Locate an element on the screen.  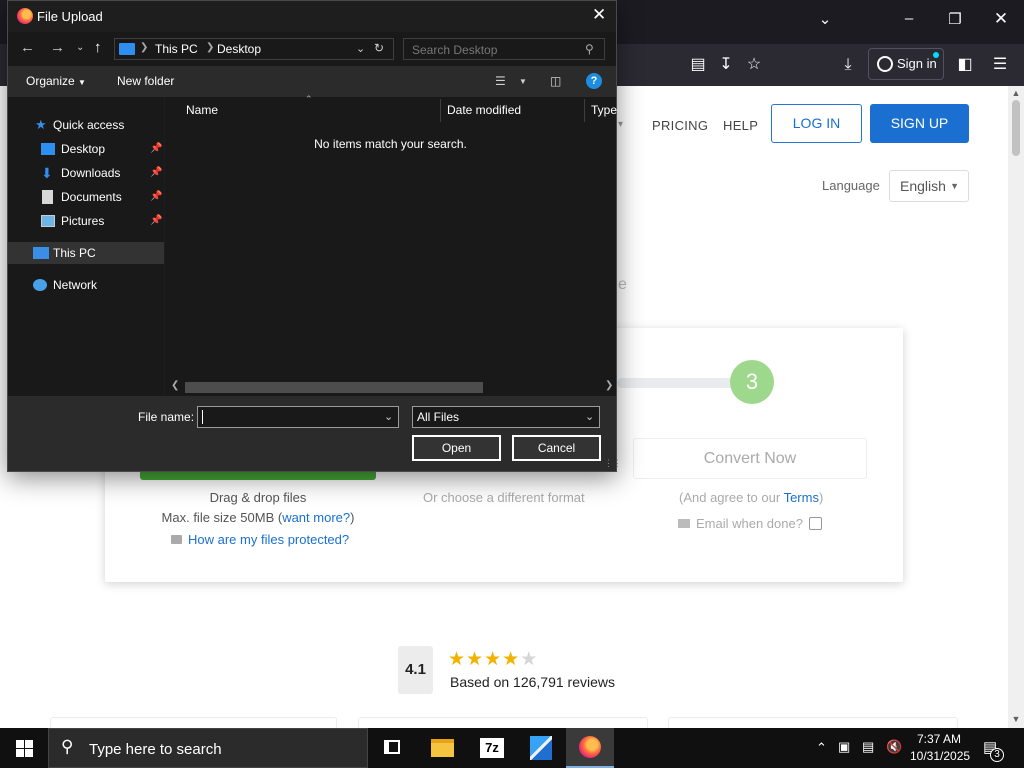
network-icon is located at coordinates (40, 285).